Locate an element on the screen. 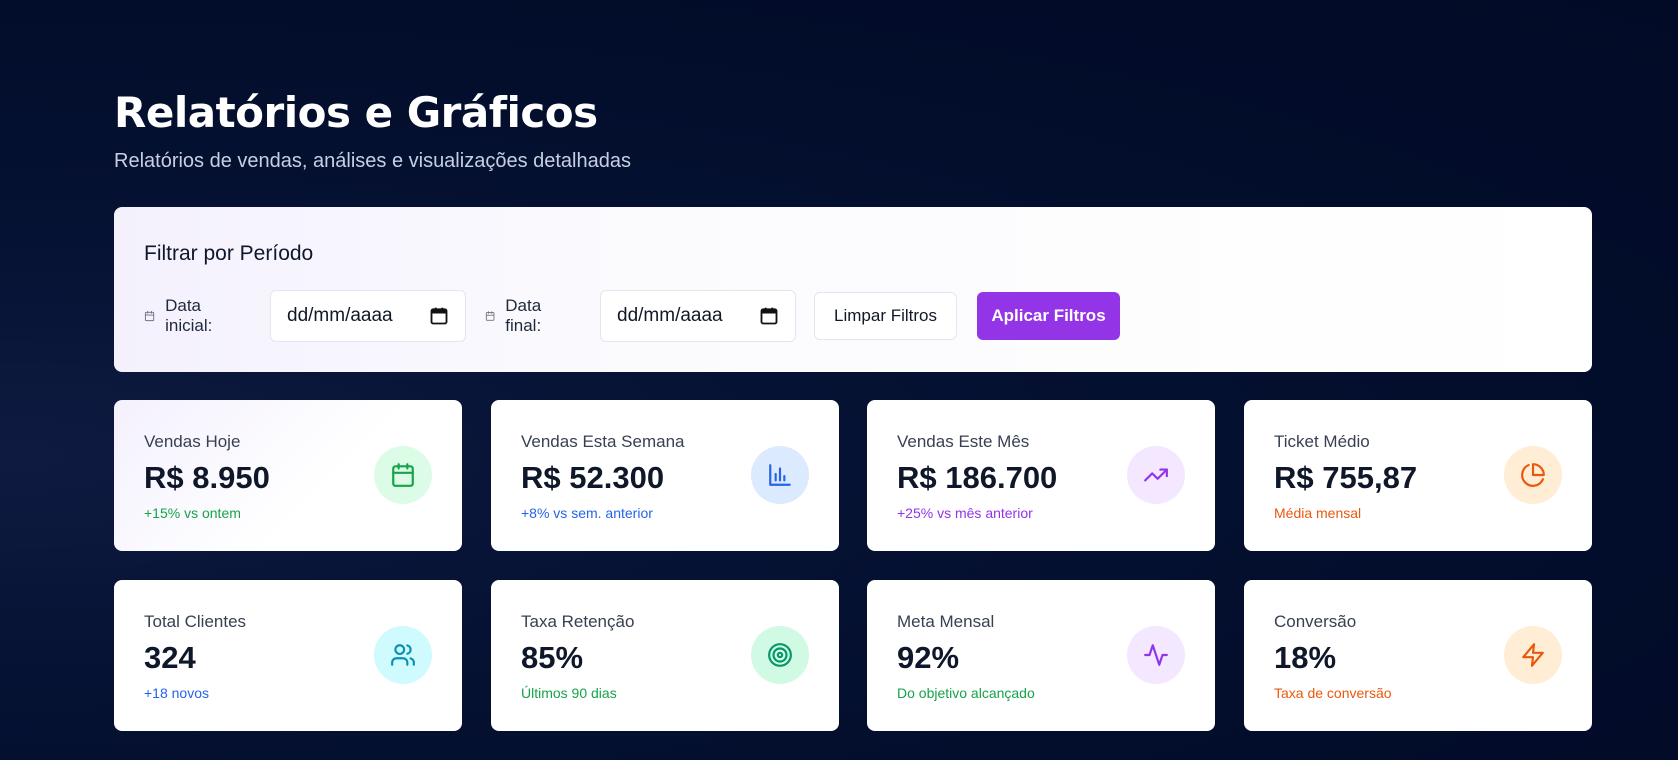  end-date-placeholder: dd/mm/aaaa is located at coordinates (670, 315).